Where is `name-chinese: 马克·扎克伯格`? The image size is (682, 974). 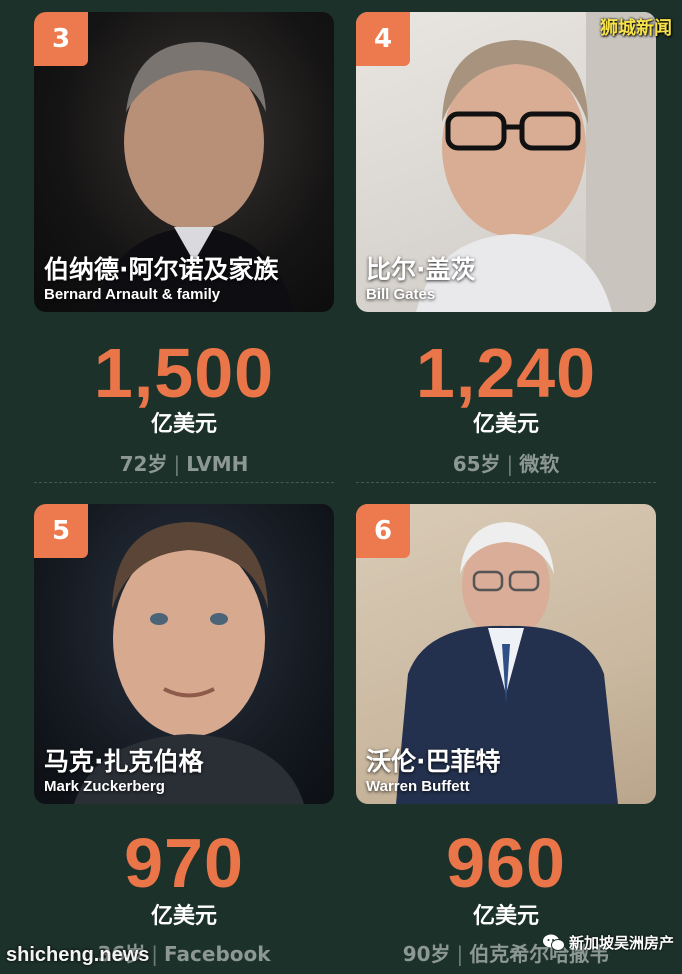
name-chinese: 马克·扎克伯格 is located at coordinates (124, 761).